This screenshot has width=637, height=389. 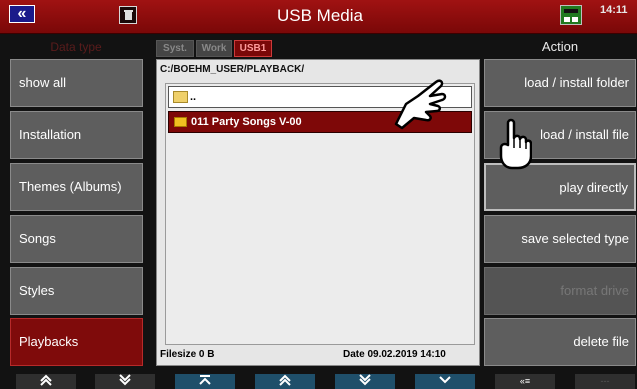 What do you see at coordinates (187, 354) in the screenshot?
I see `filesize-label: Filesize 0 B` at bounding box center [187, 354].